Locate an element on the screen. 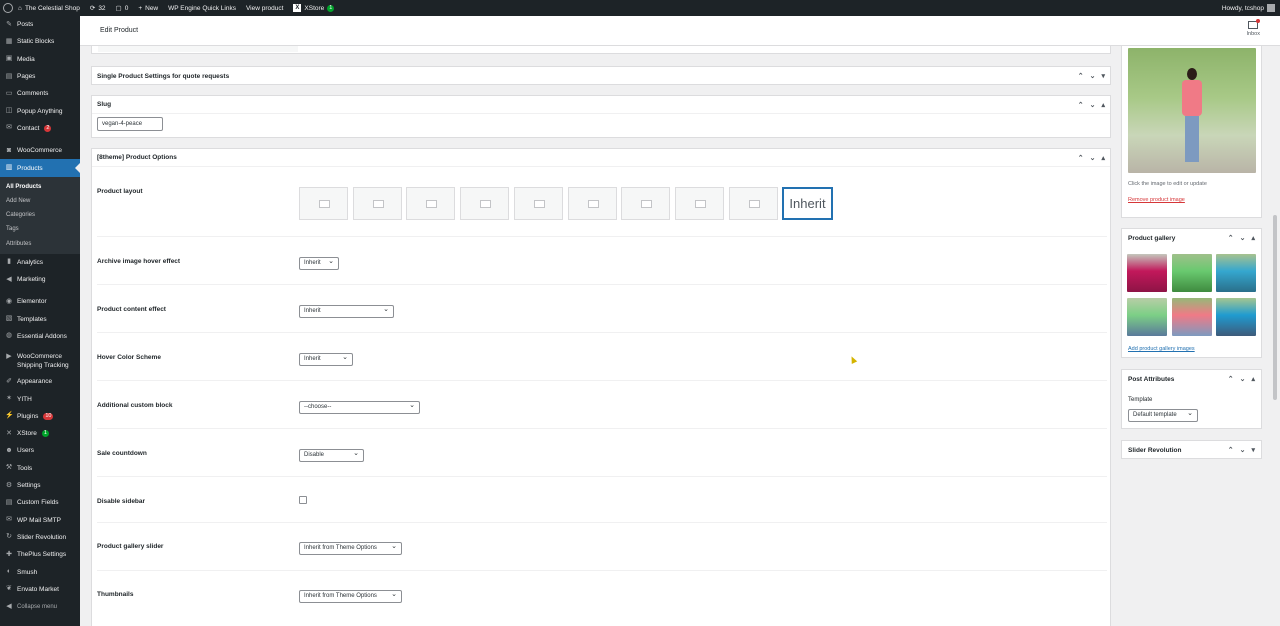 The width and height of the screenshot is (1280, 626). slug-input: vegan-4-peace is located at coordinates (130, 124).